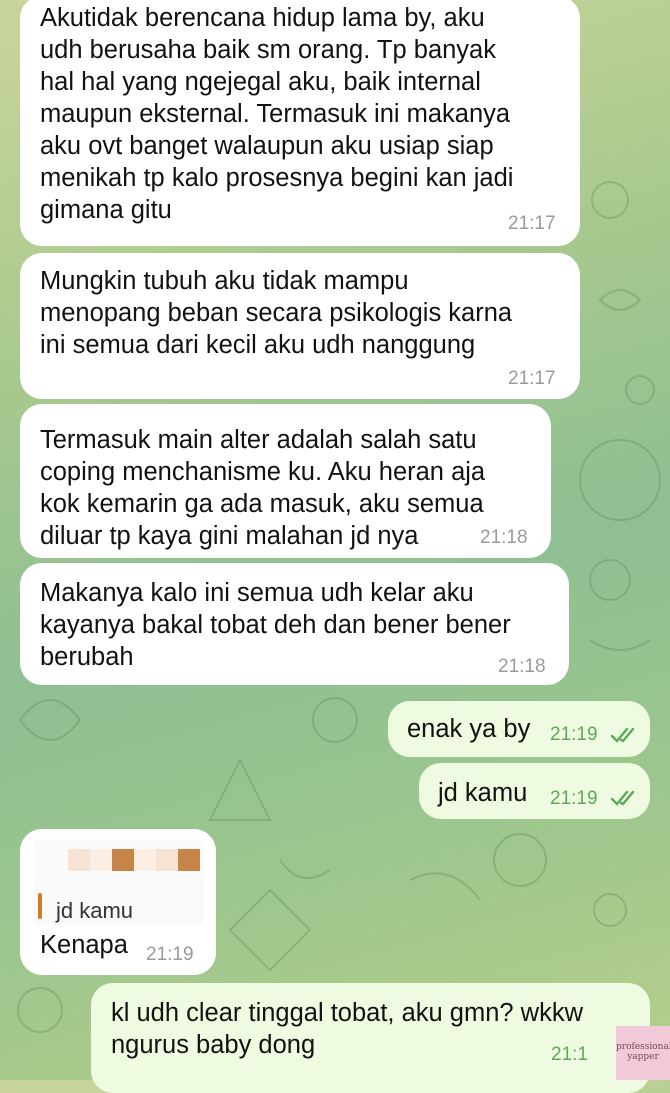 This screenshot has width=670, height=1093. What do you see at coordinates (569, 1054) in the screenshot?
I see `message-time: 21:1` at bounding box center [569, 1054].